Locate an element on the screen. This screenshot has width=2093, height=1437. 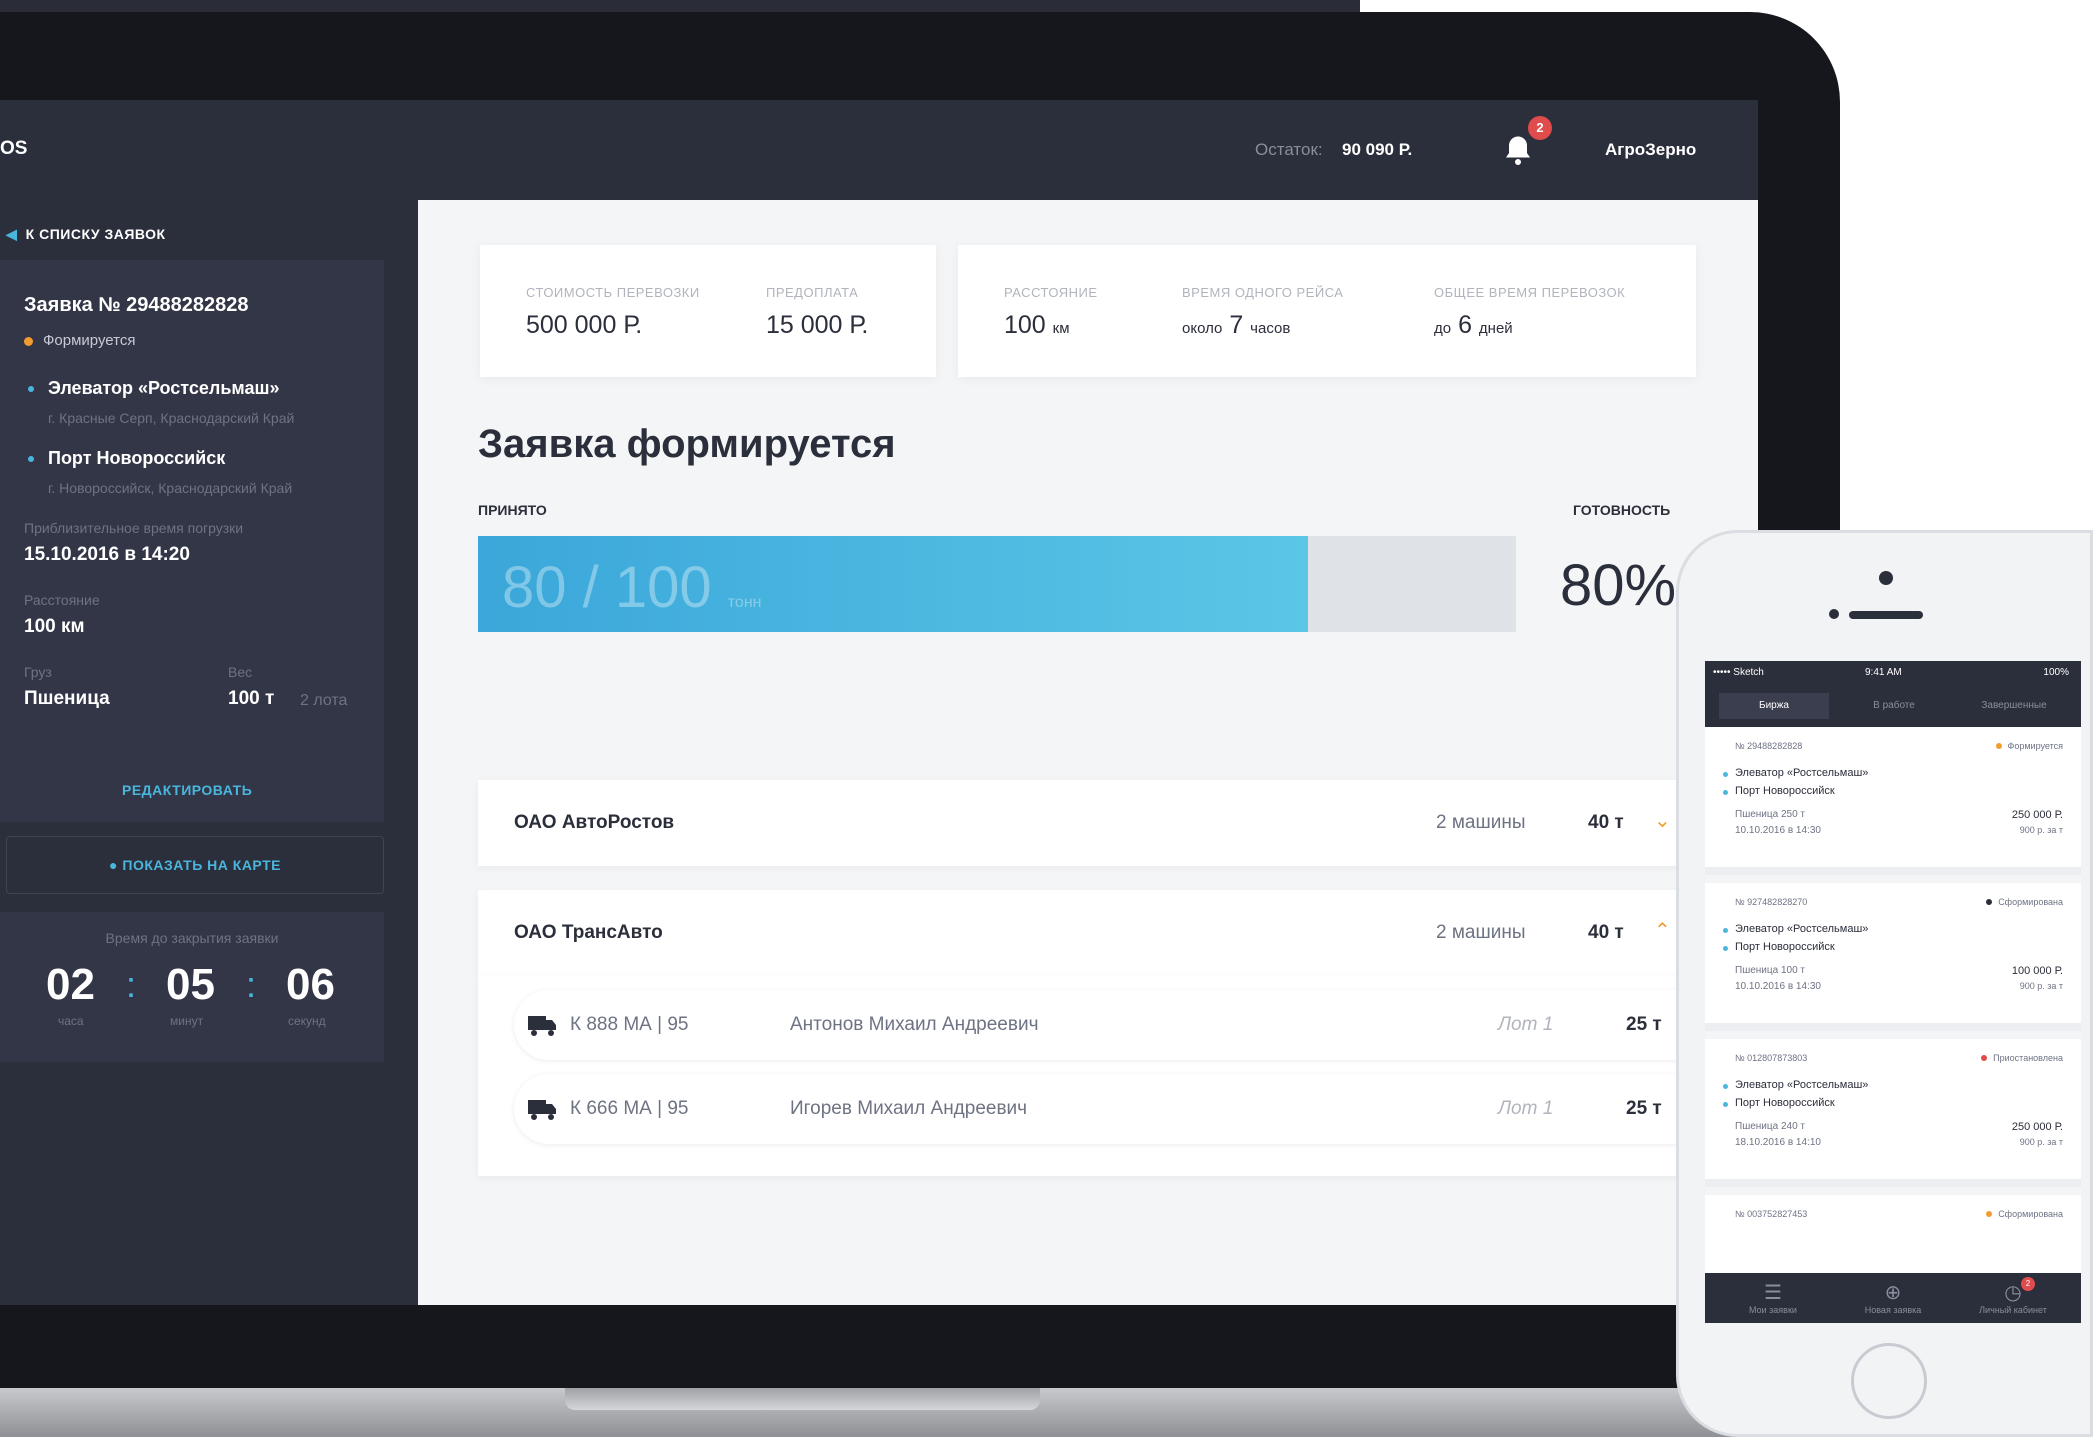
plus-circle-icon: ⊕ is located at coordinates (1893, 1293).